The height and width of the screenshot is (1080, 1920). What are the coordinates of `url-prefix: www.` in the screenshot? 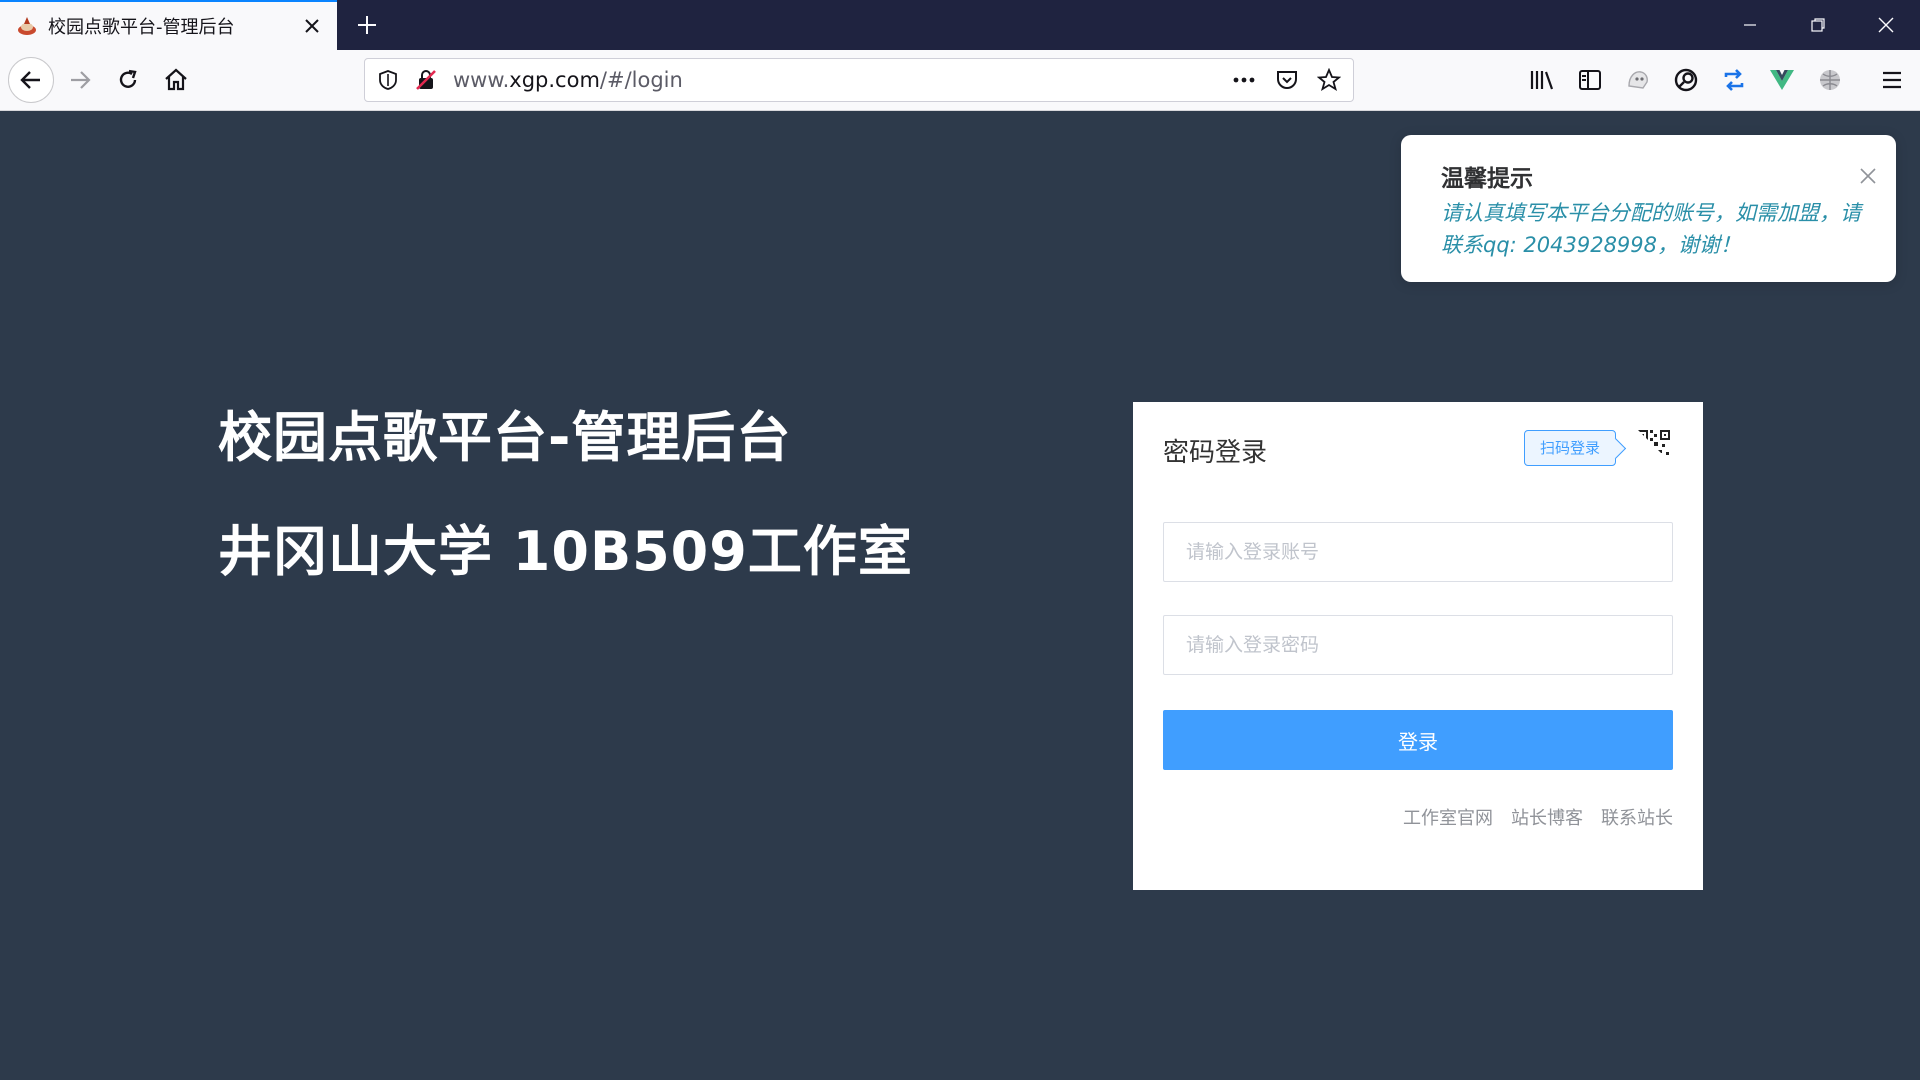 It's located at (481, 80).